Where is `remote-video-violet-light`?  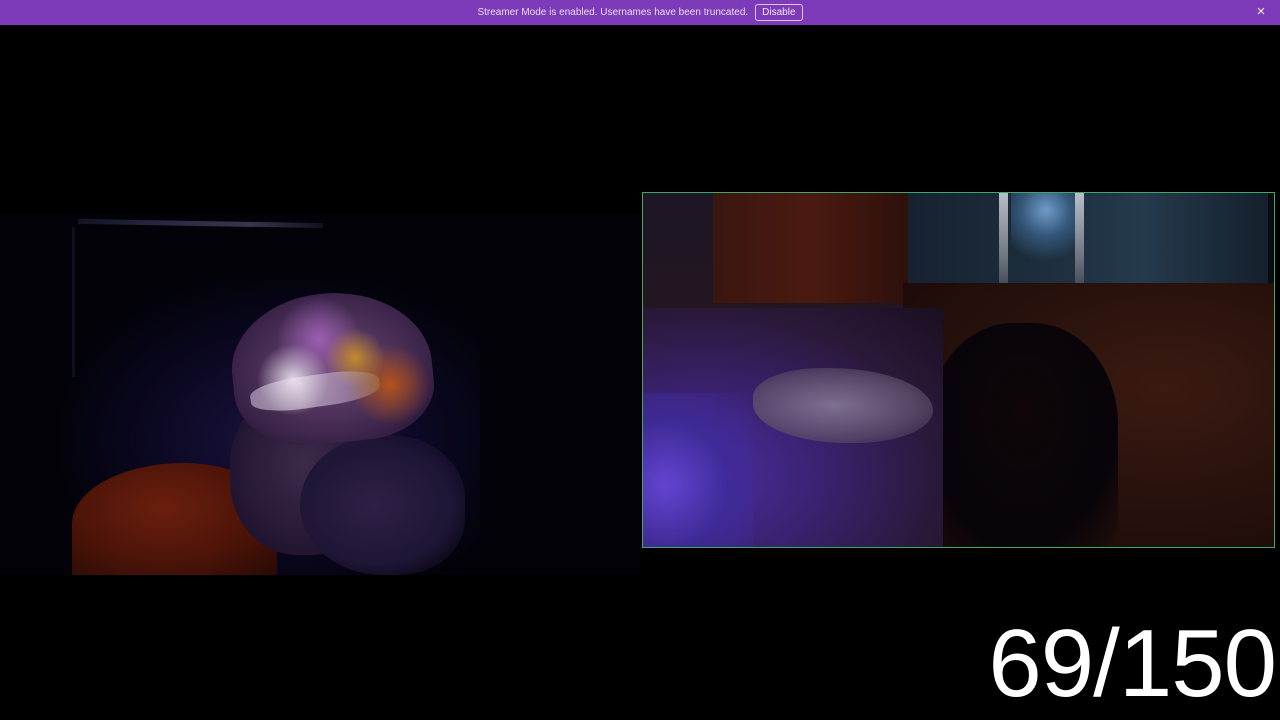 remote-video-violet-light is located at coordinates (698, 470).